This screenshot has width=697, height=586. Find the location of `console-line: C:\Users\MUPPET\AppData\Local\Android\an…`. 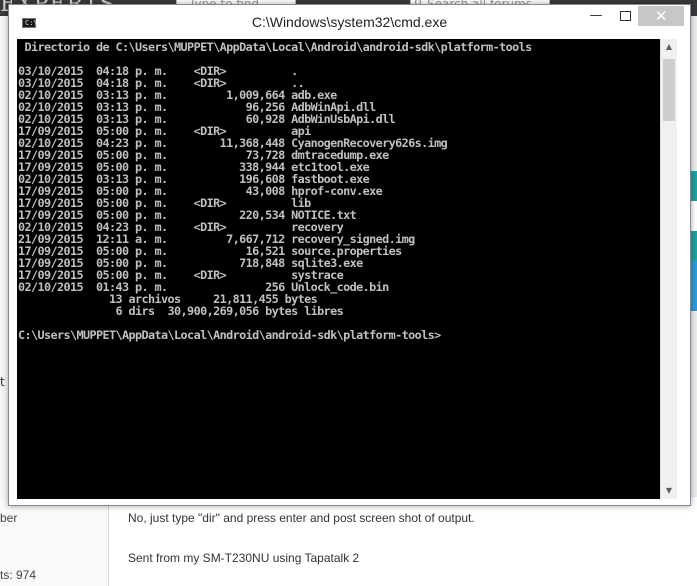

console-line: C:\Users\MUPPET\AppData\Local\Android\an… is located at coordinates (229, 335).